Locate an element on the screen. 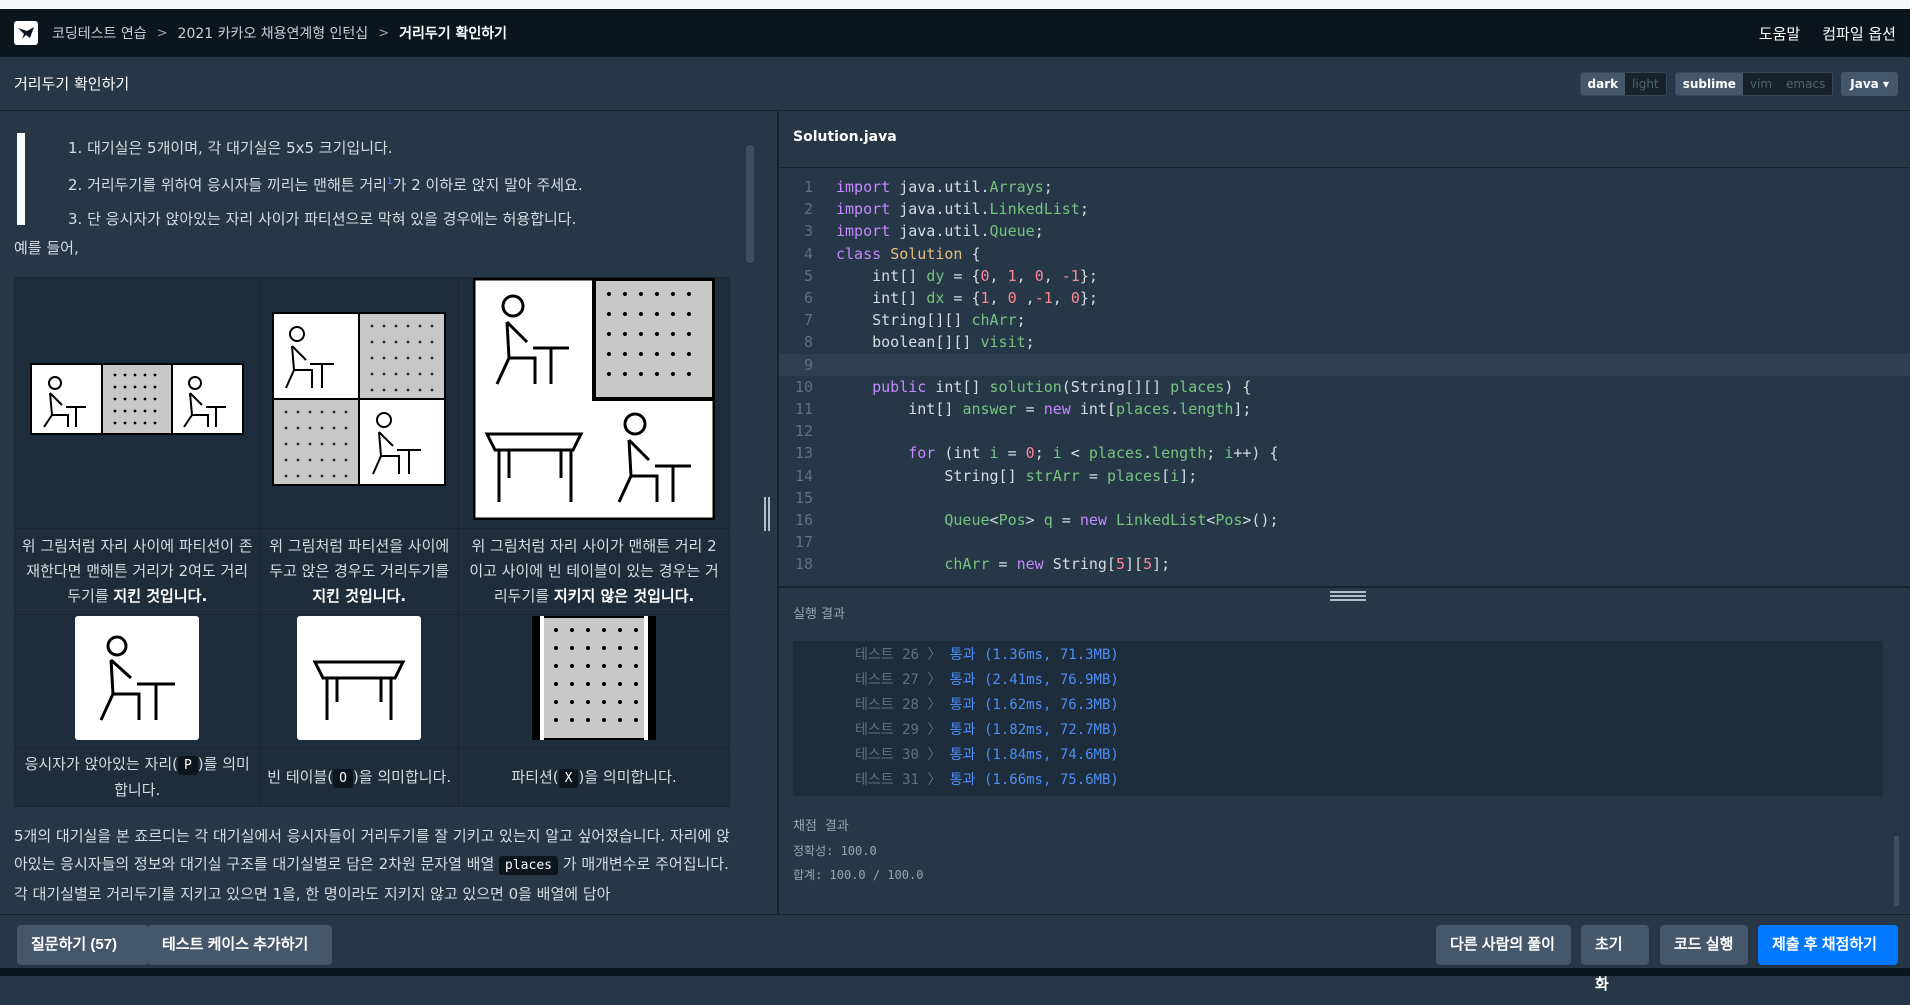 This screenshot has width=1910, height=1005. add-test-case-button: 테스트 케이스 추가하기 is located at coordinates (240, 945).